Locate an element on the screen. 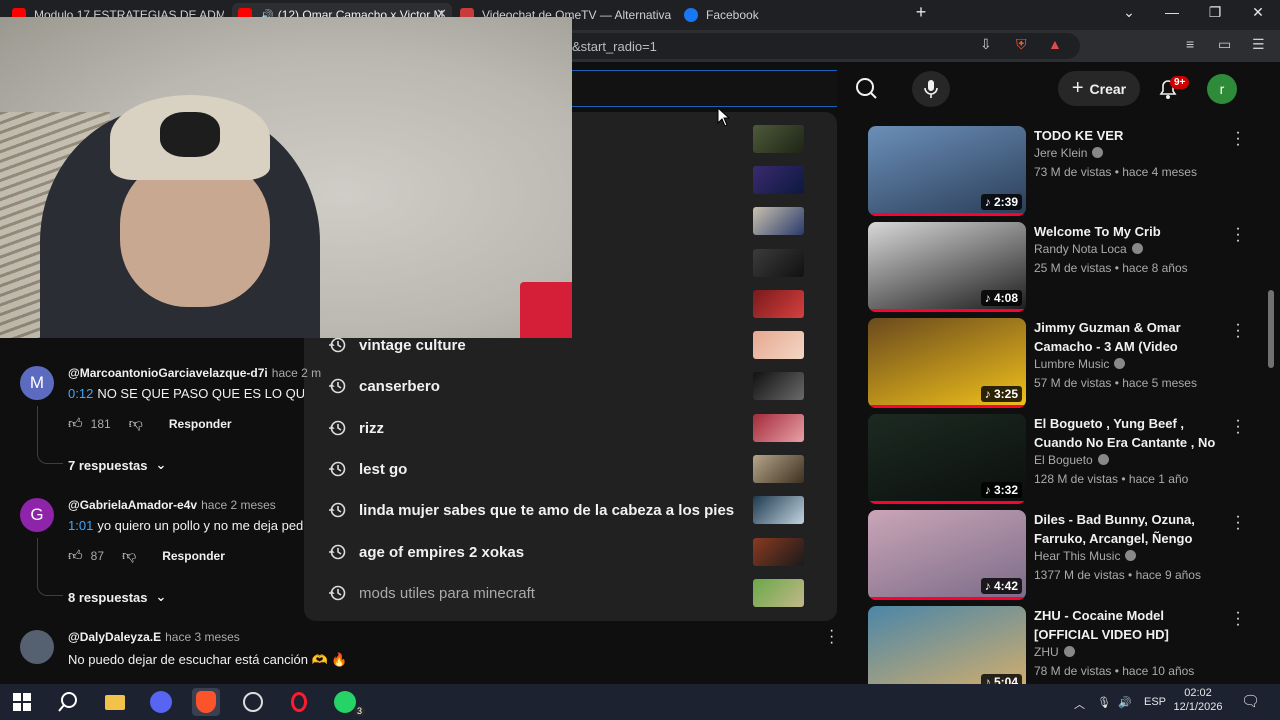 This screenshot has height=720, width=1280. start-button is located at coordinates (22, 702).